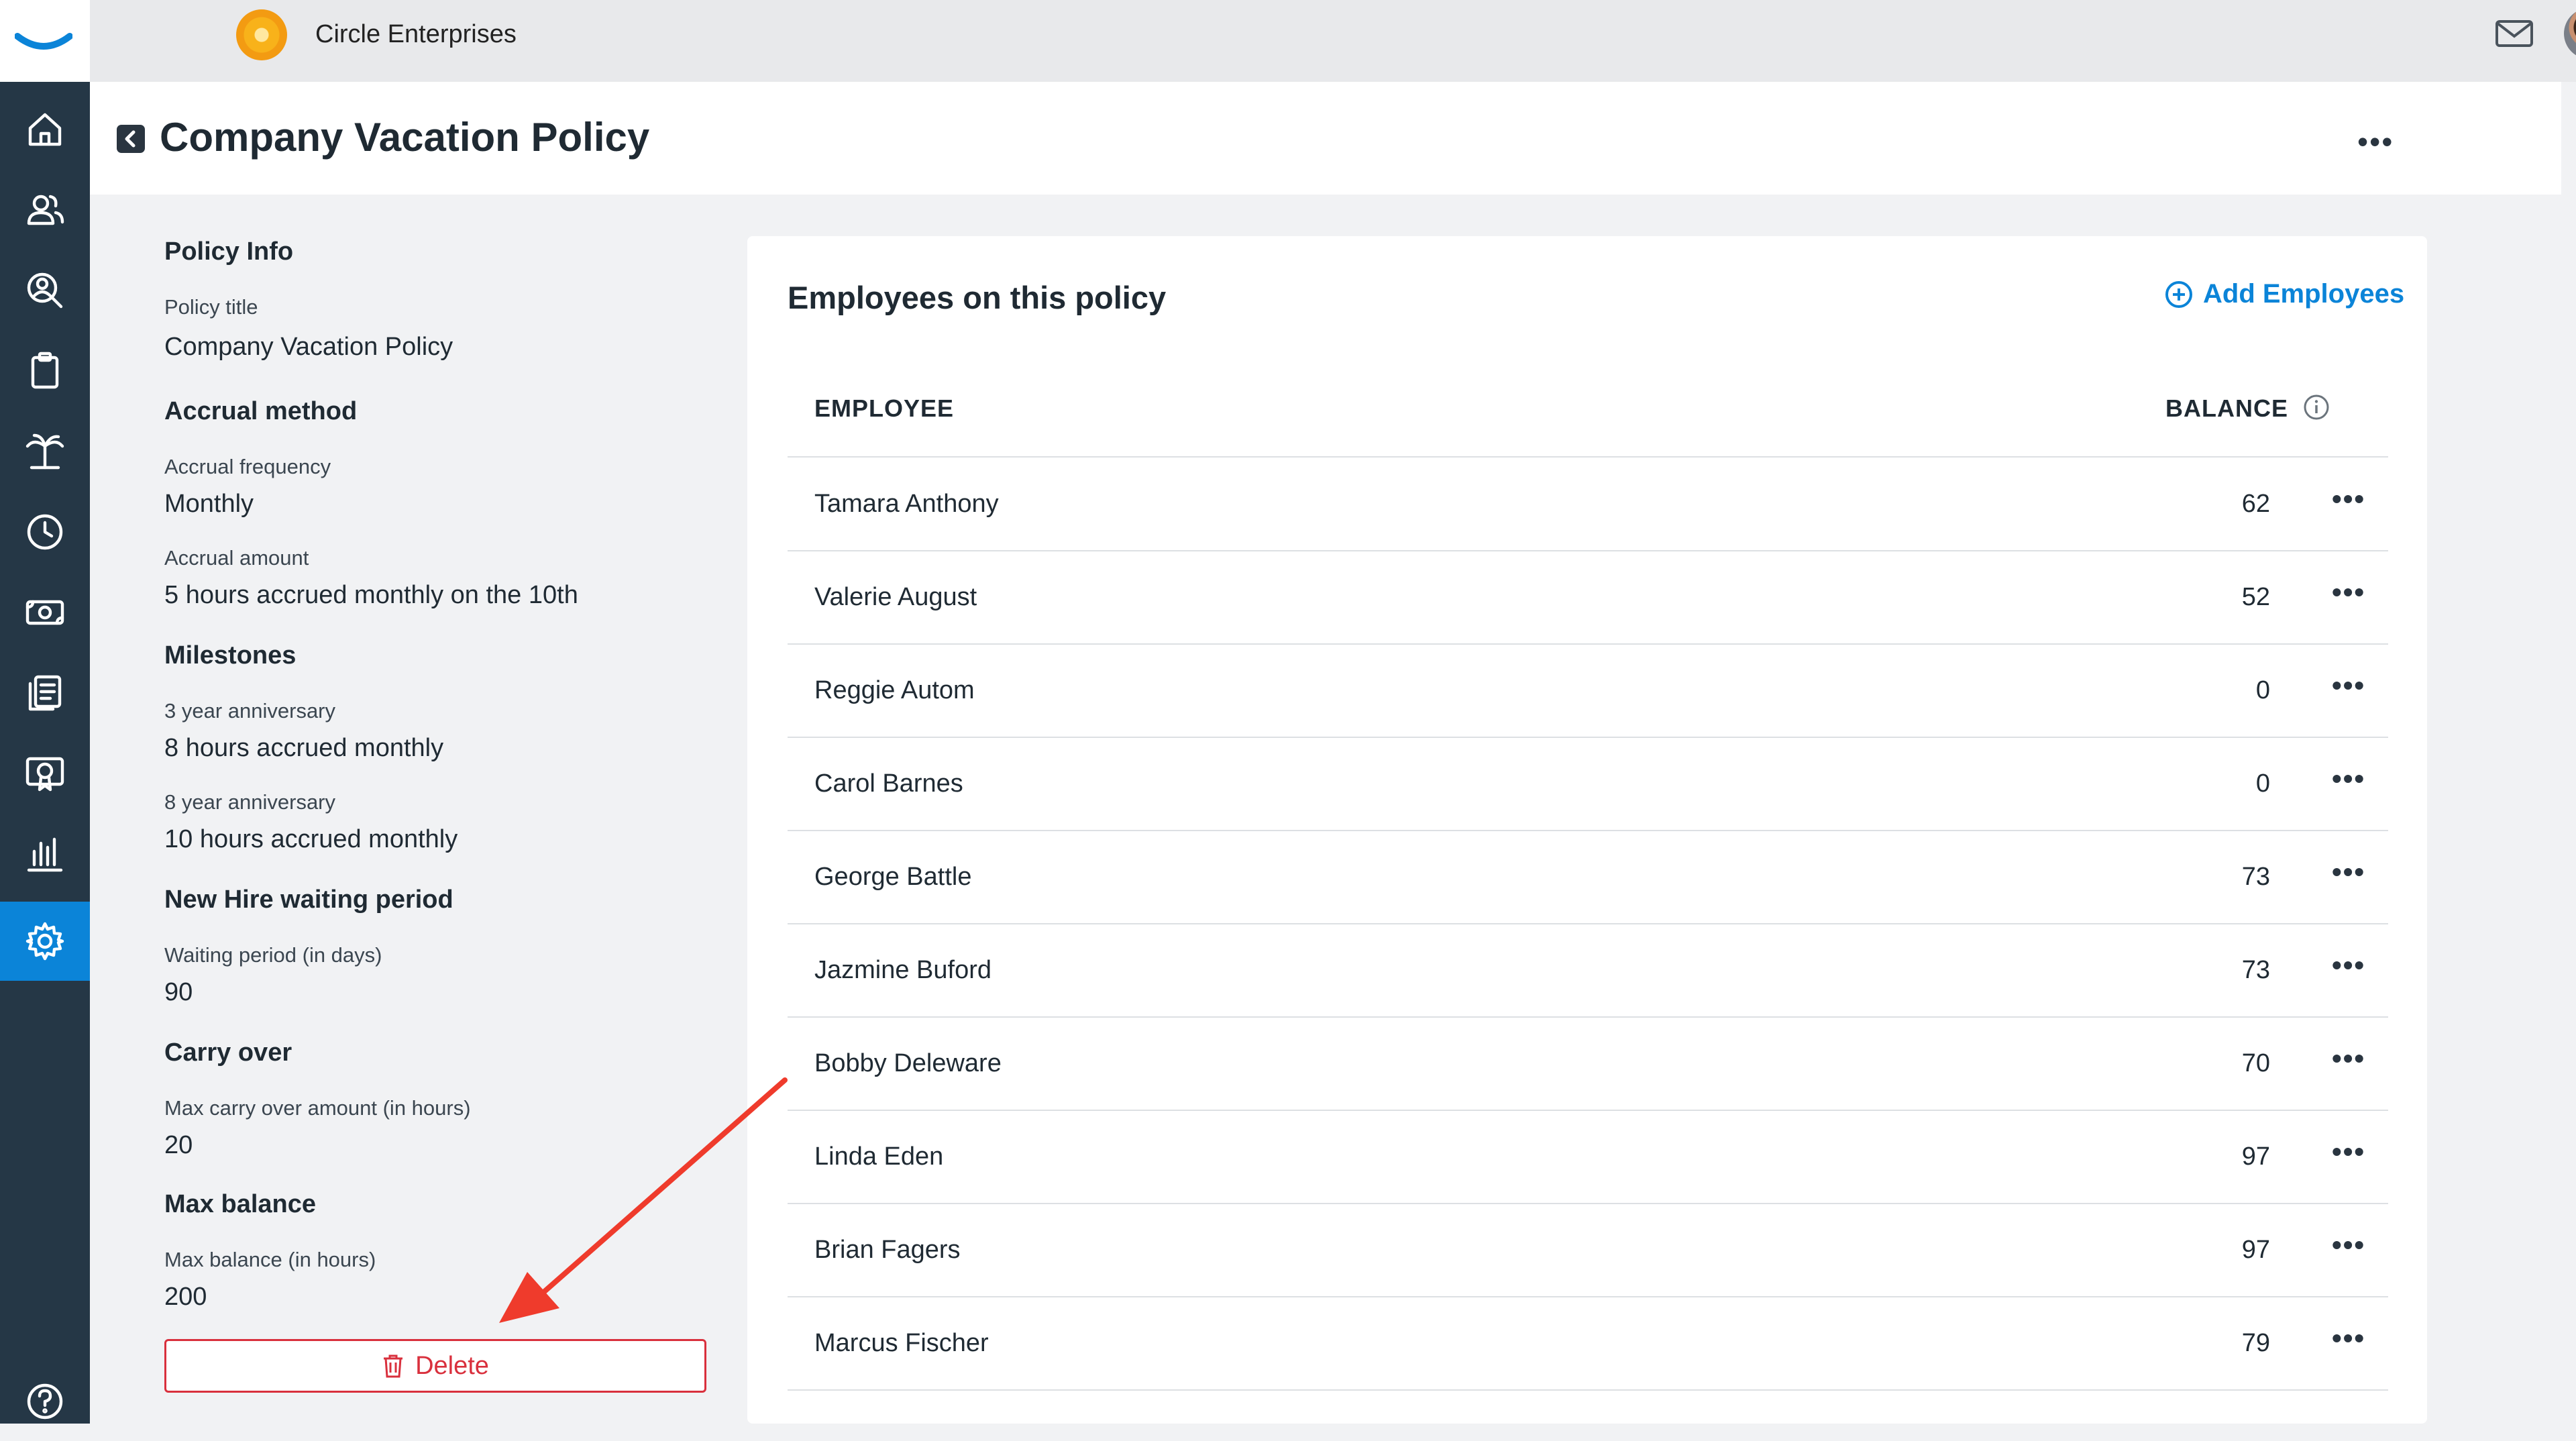 Image resolution: width=2576 pixels, height=1441 pixels. I want to click on accrual-amount-value: 5 hours accrued monthly on the 10th, so click(371, 595).